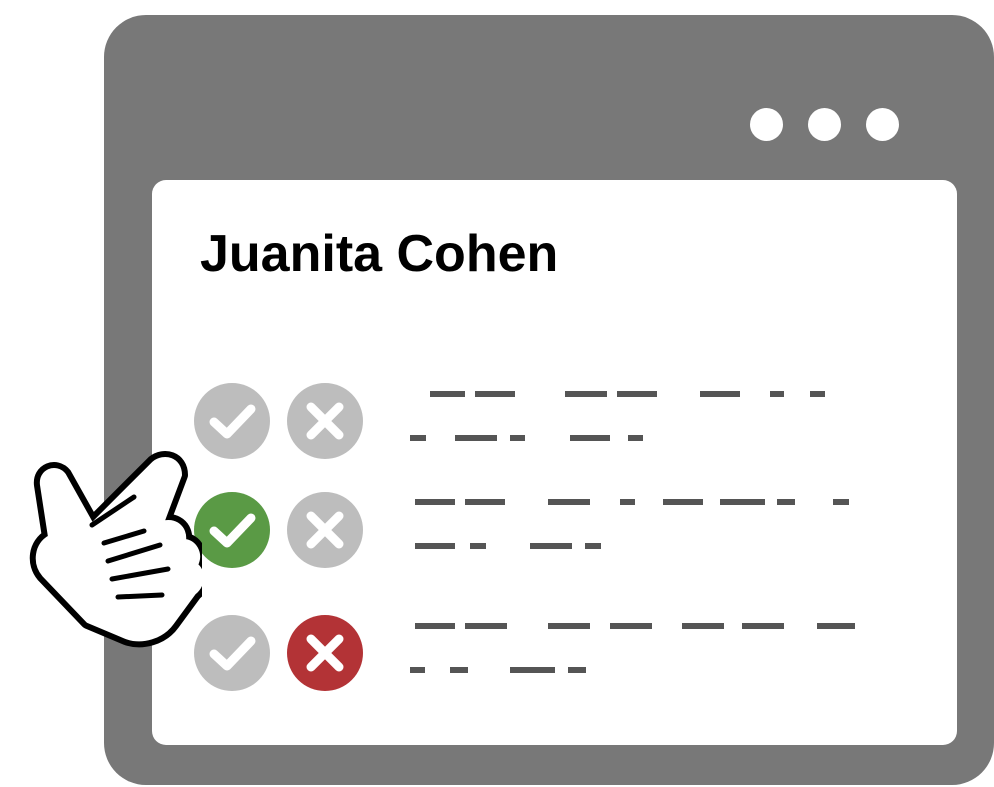 Image resolution: width=994 pixels, height=787 pixels. I want to click on pointing-hand-icon, so click(112, 547).